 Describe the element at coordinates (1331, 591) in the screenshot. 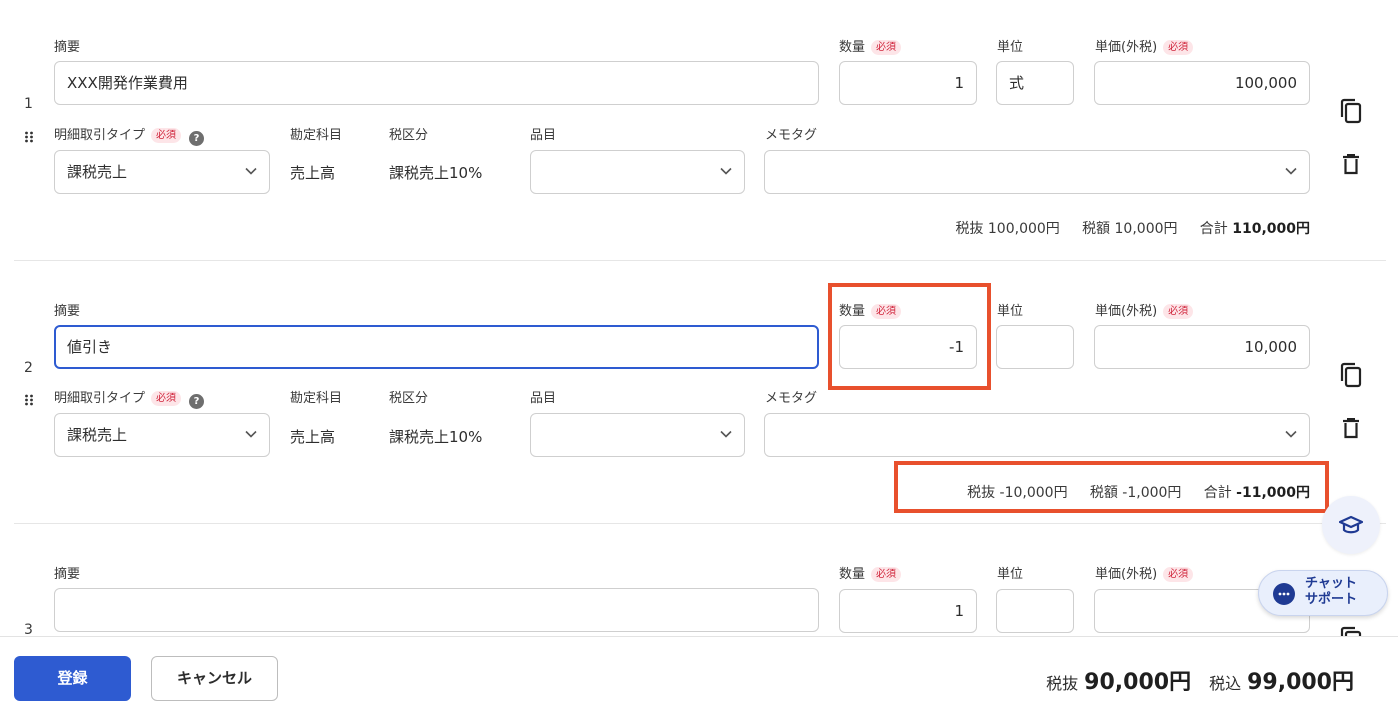

I see `chat-support-label: チャット サポート` at that location.